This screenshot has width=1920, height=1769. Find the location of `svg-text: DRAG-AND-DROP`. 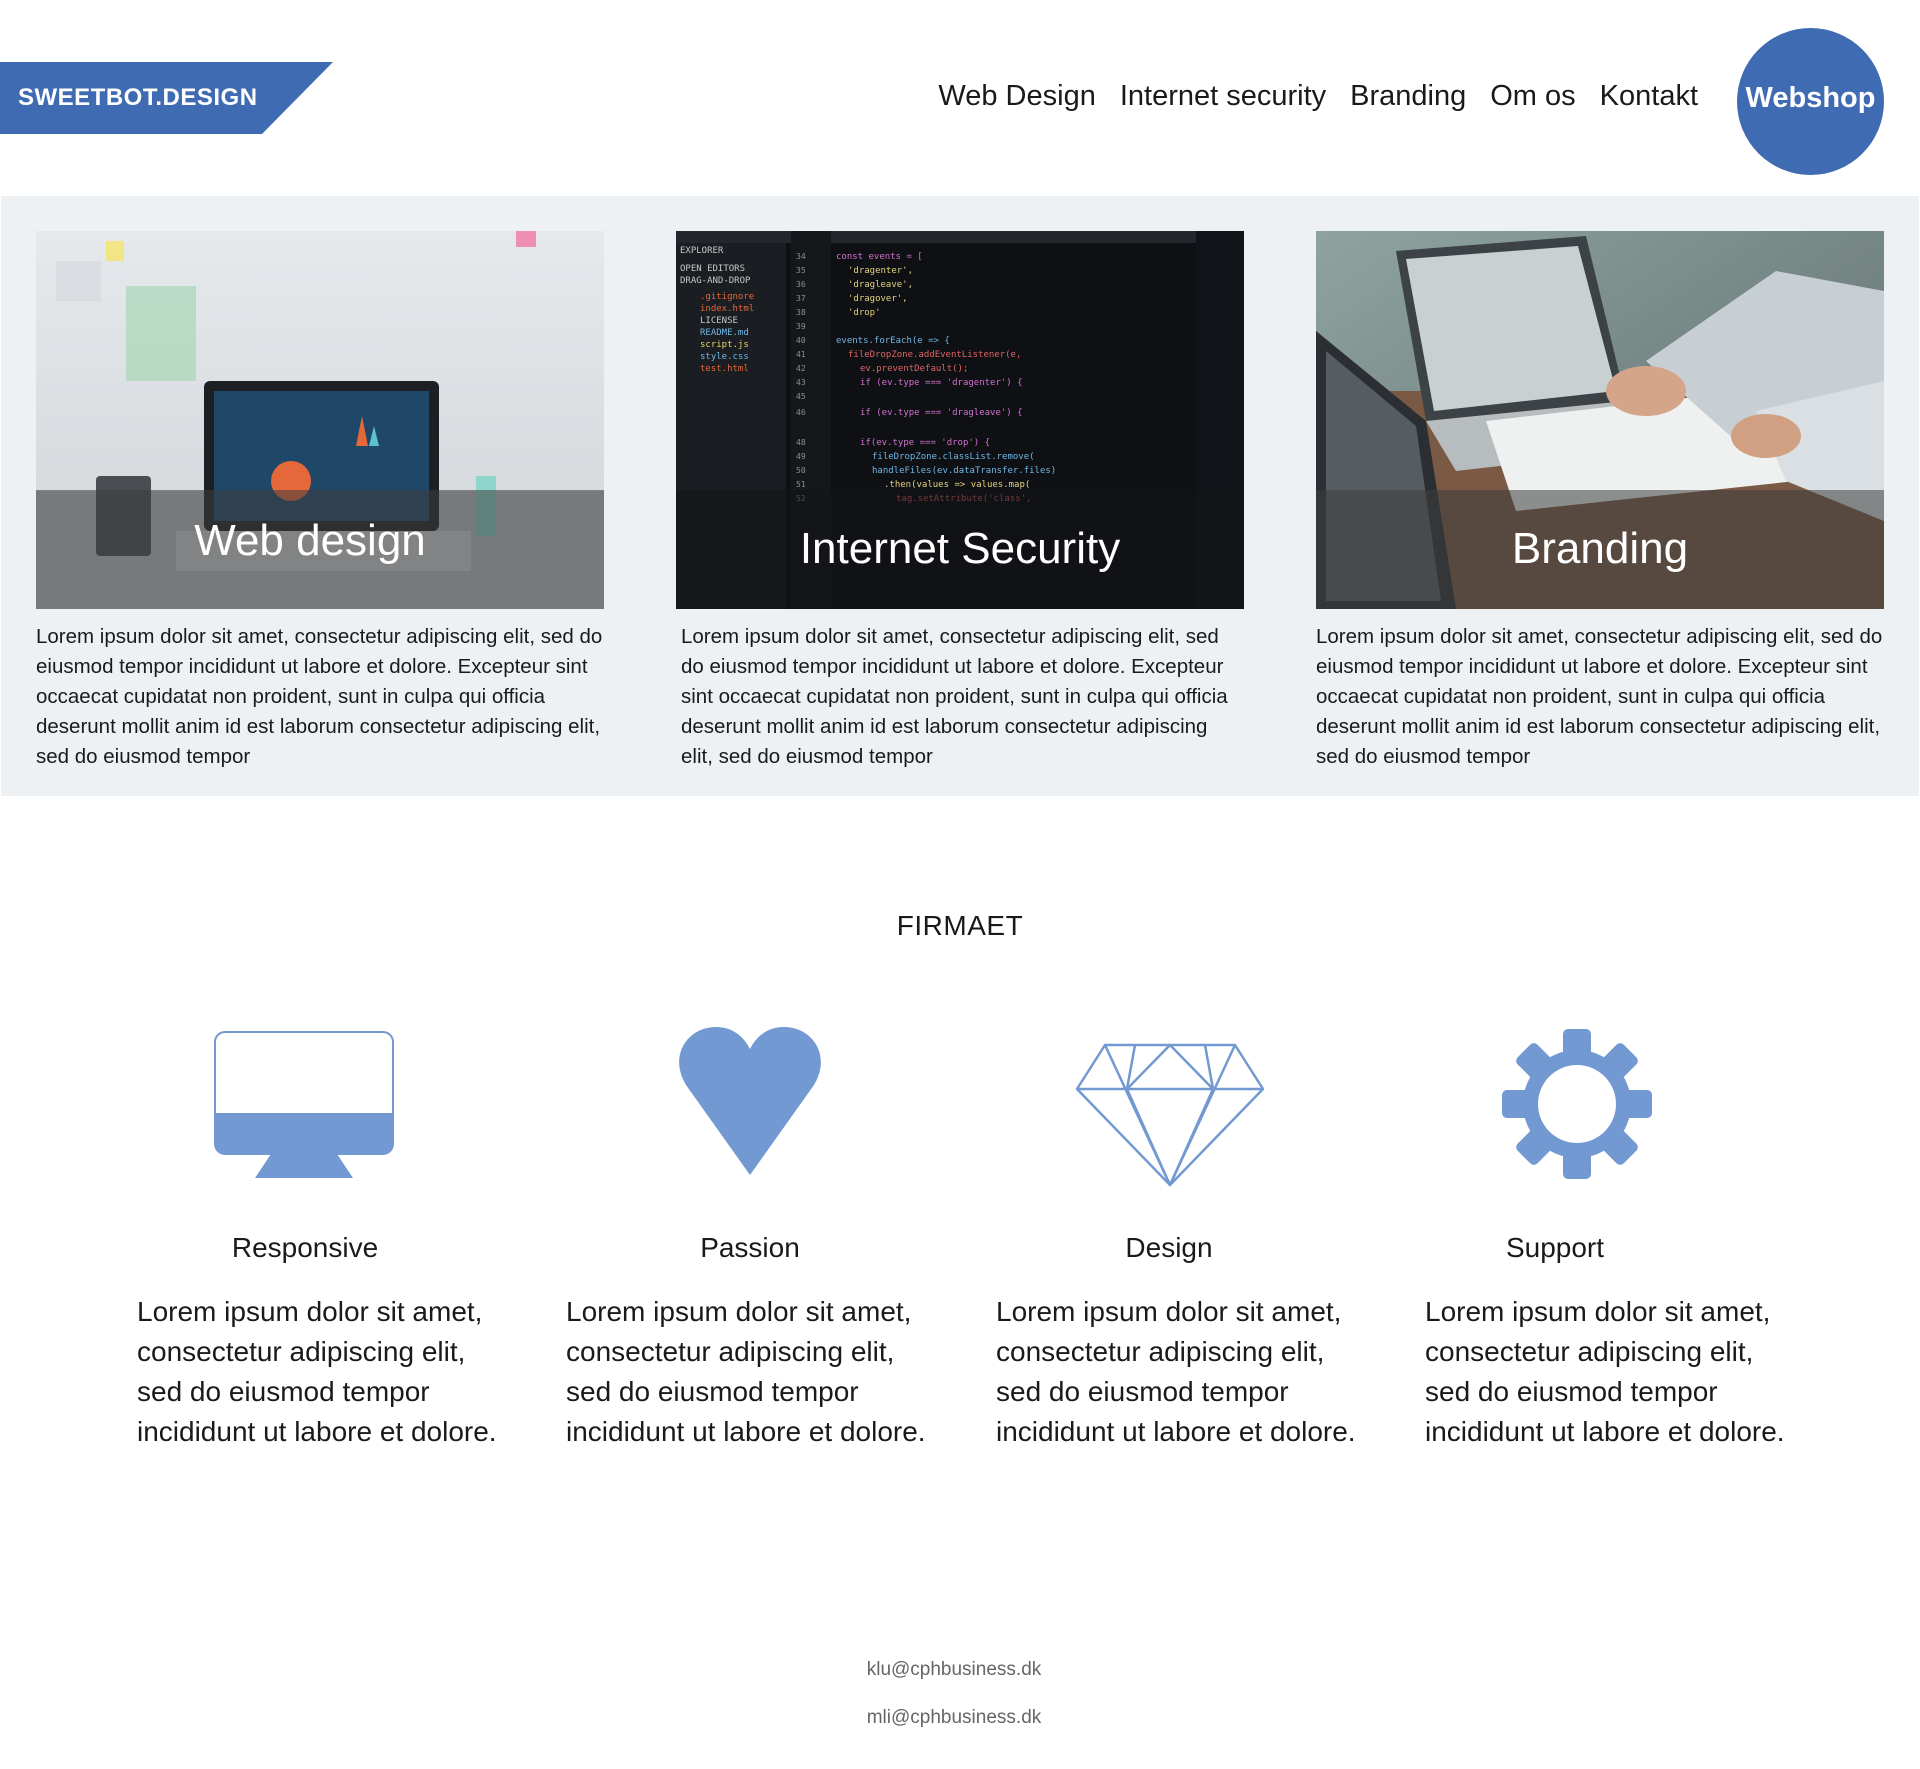

svg-text: DRAG-AND-DROP is located at coordinates (715, 281).